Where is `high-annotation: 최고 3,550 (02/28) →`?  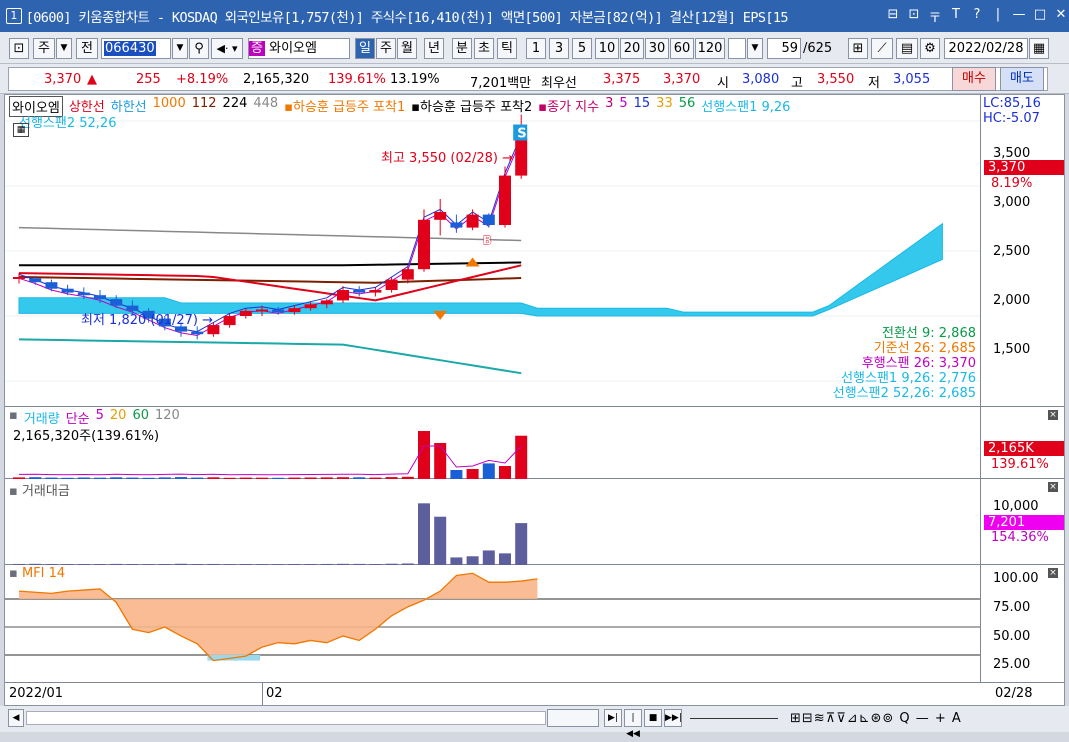 high-annotation: 최고 3,550 (02/28) → is located at coordinates (447, 158).